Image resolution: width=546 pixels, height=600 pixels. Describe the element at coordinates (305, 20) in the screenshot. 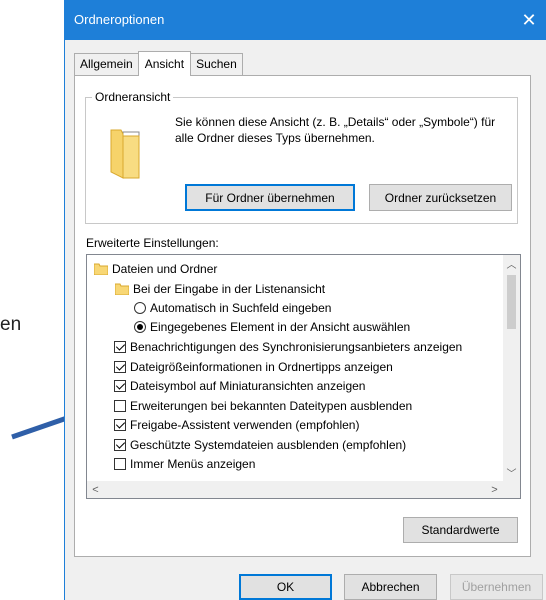

I see `title-bar: Ordneroptionen ✕` at that location.